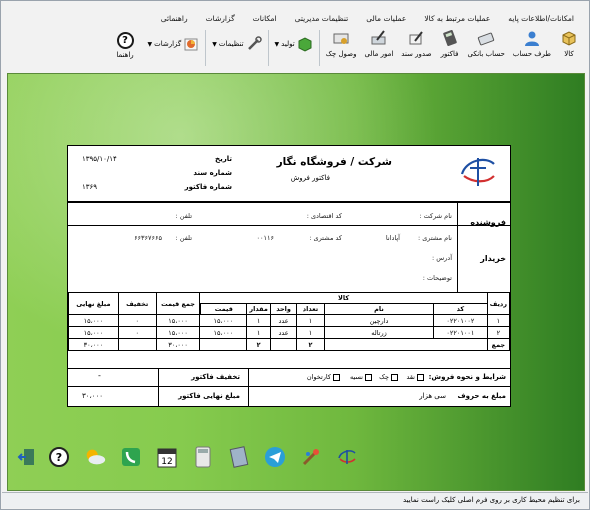 The width and height of the screenshot is (590, 510). What do you see at coordinates (93, 320) in the screenshot?
I see `cell-final: ۱۵،۰۰۰` at bounding box center [93, 320].